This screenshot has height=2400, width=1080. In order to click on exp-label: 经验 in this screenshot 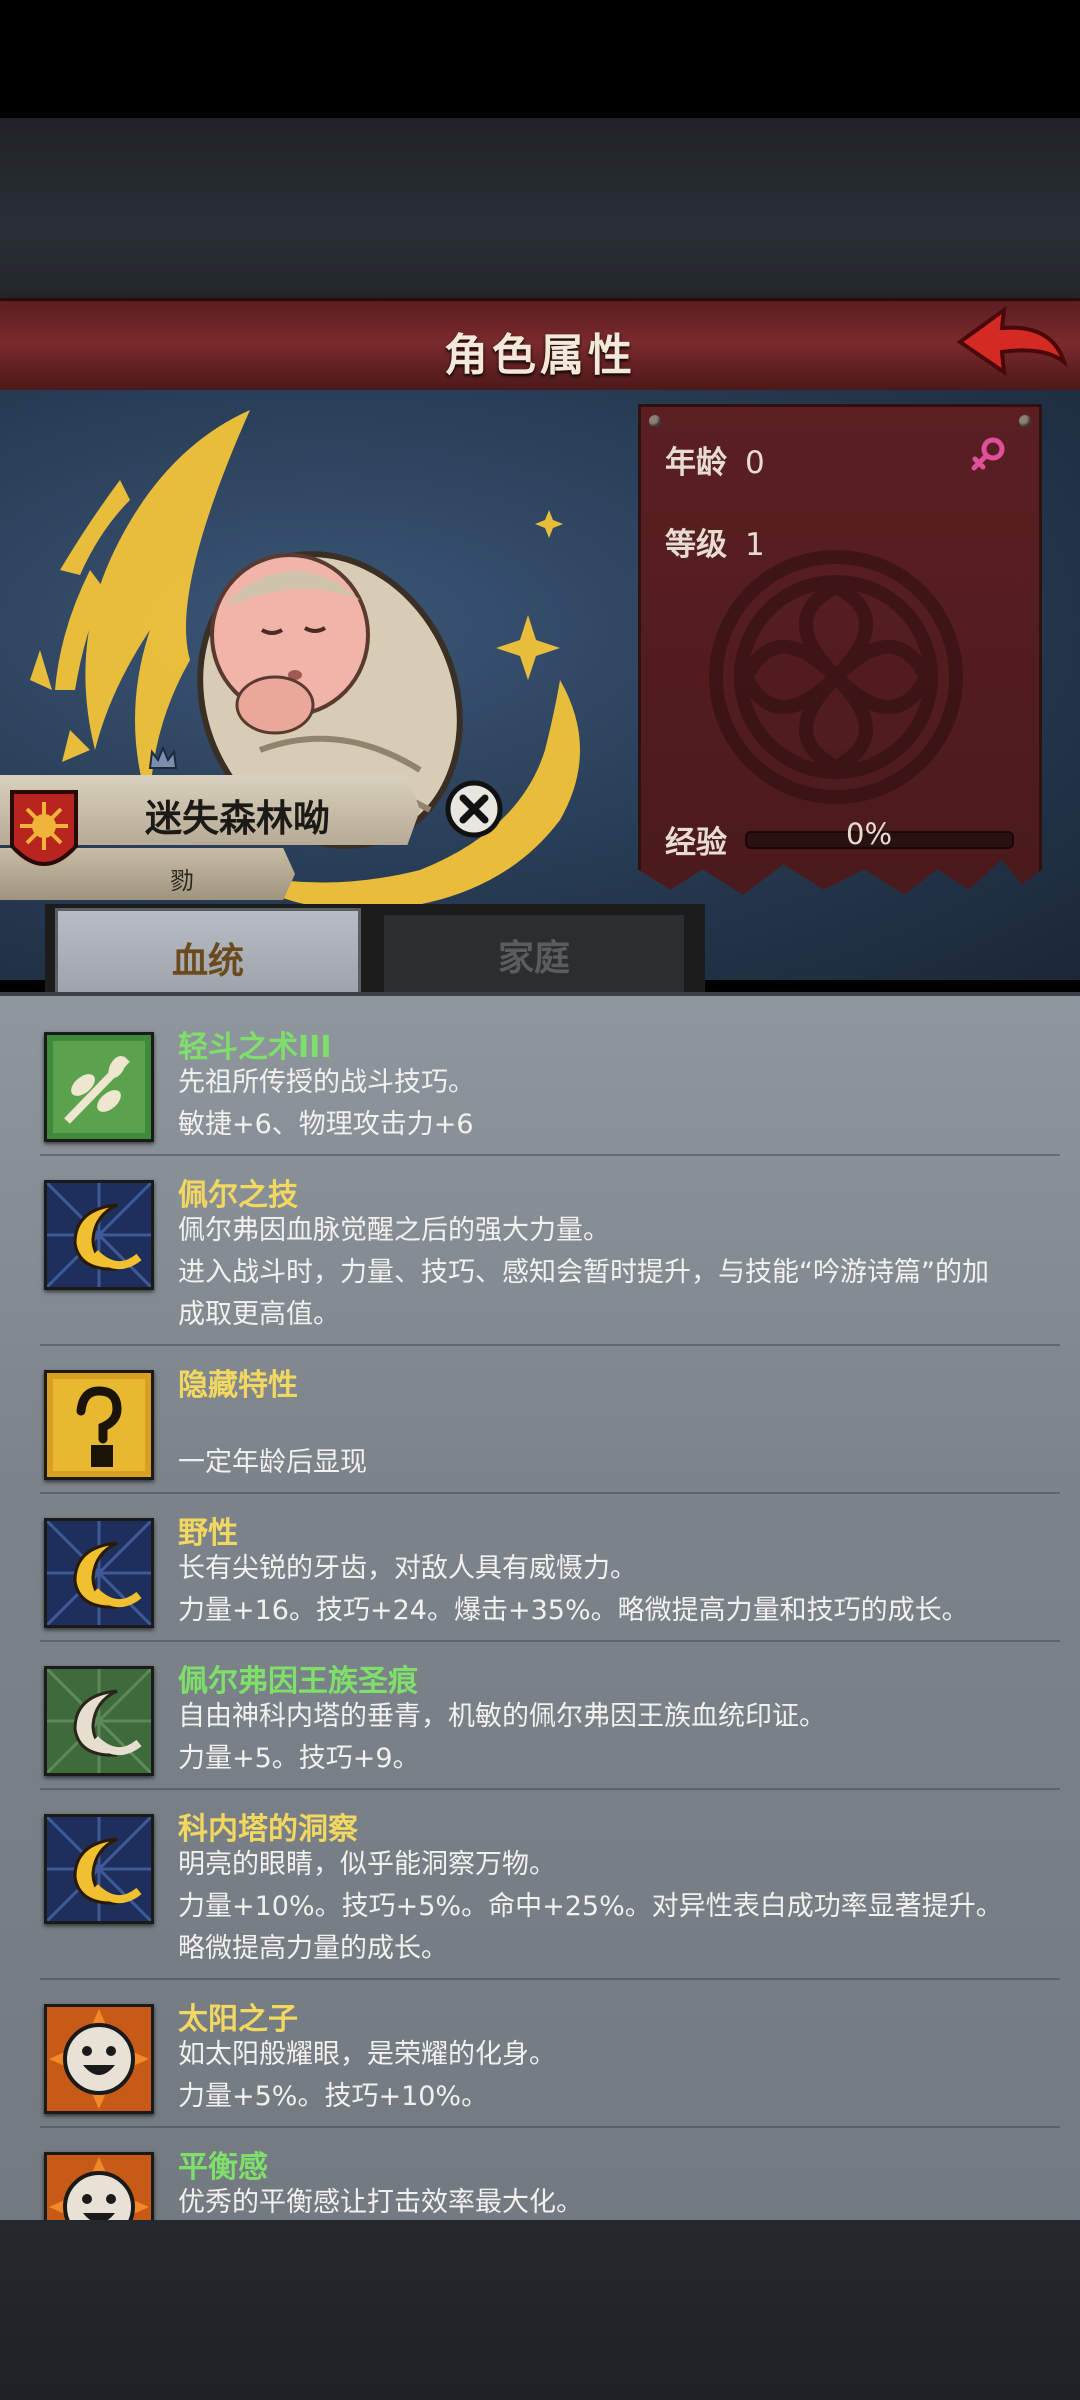, I will do `click(696, 843)`.